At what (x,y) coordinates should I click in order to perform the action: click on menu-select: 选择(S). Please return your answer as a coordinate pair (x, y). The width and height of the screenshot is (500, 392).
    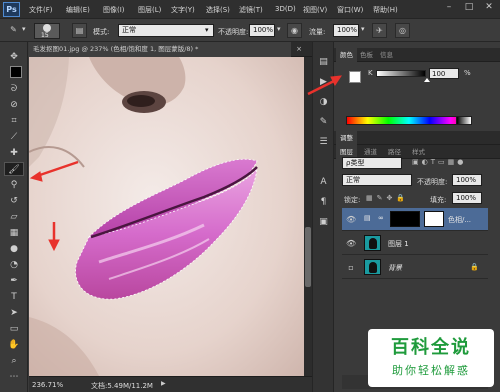
    Looking at the image, I should click on (218, 10).